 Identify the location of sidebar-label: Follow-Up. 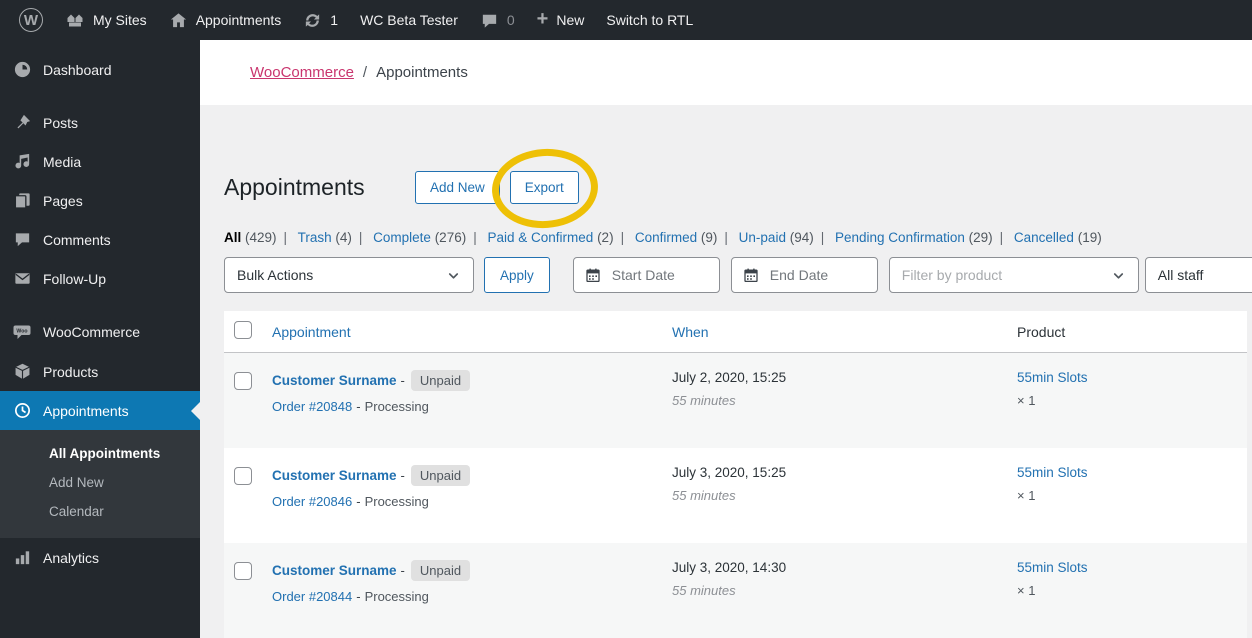
(75, 278).